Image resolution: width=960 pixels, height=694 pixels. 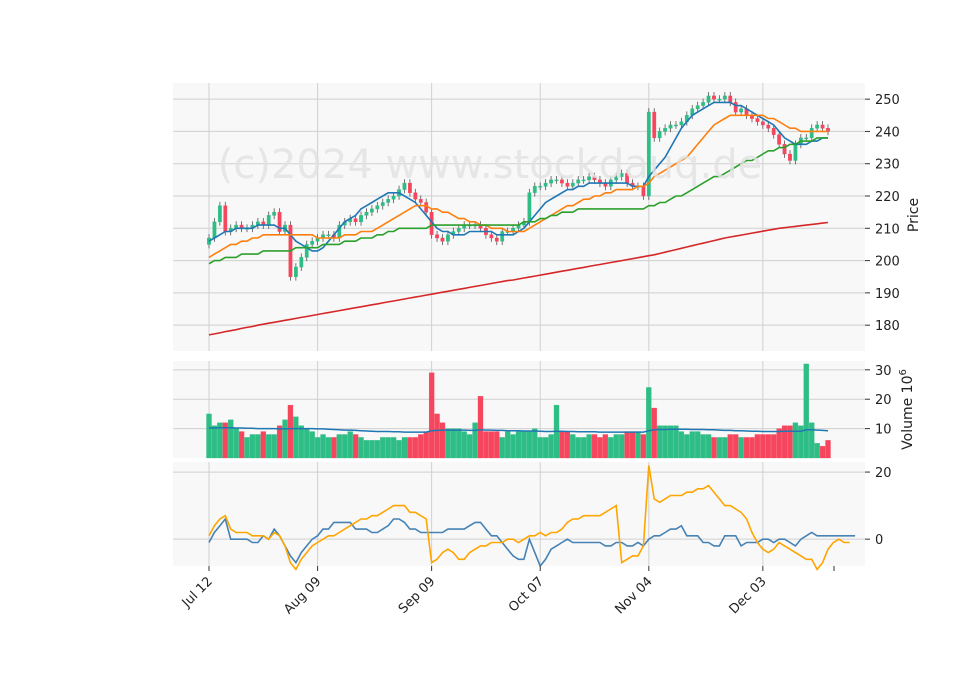 What do you see at coordinates (748, 595) in the screenshot?
I see `x-tick-label: Dec 03` at bounding box center [748, 595].